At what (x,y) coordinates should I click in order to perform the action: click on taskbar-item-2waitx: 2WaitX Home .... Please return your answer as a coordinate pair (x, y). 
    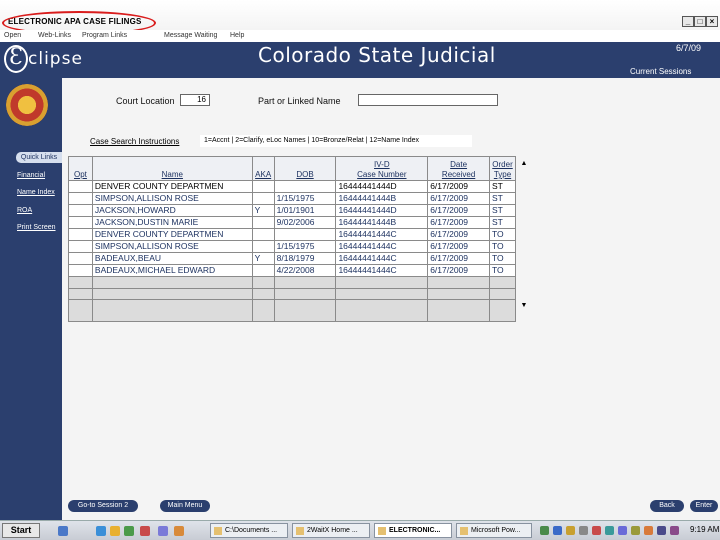
    Looking at the image, I should click on (331, 530).